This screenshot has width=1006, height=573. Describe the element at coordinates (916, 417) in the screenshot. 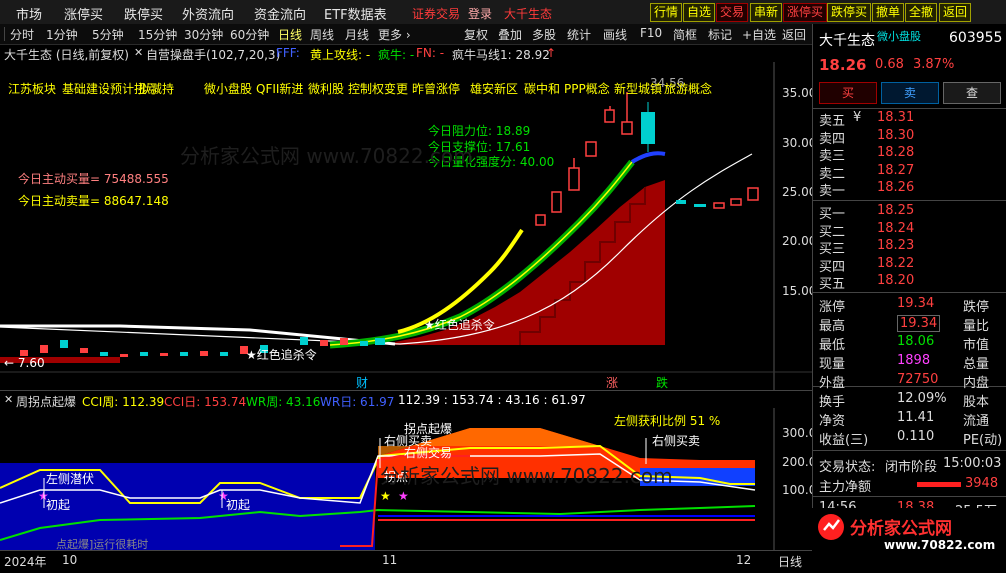

I see `stat-value: 11.41` at that location.